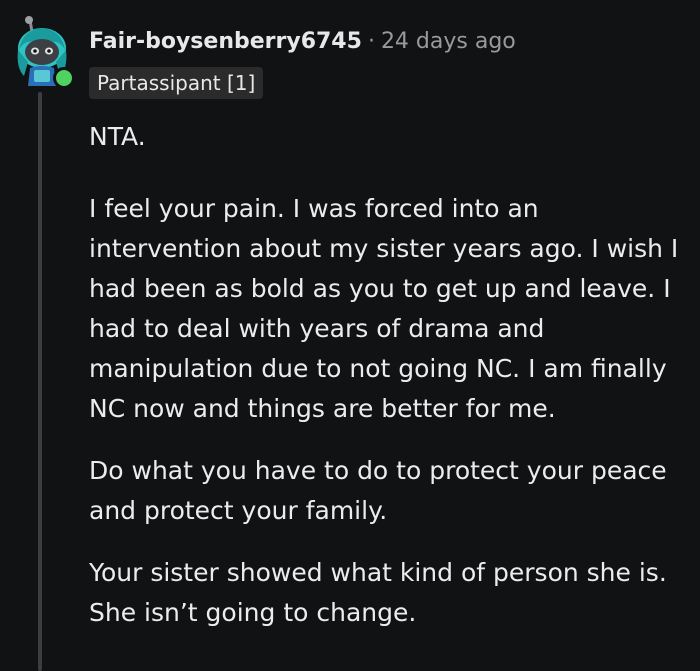  What do you see at coordinates (40, 381) in the screenshot?
I see `thread-collapse-line` at bounding box center [40, 381].